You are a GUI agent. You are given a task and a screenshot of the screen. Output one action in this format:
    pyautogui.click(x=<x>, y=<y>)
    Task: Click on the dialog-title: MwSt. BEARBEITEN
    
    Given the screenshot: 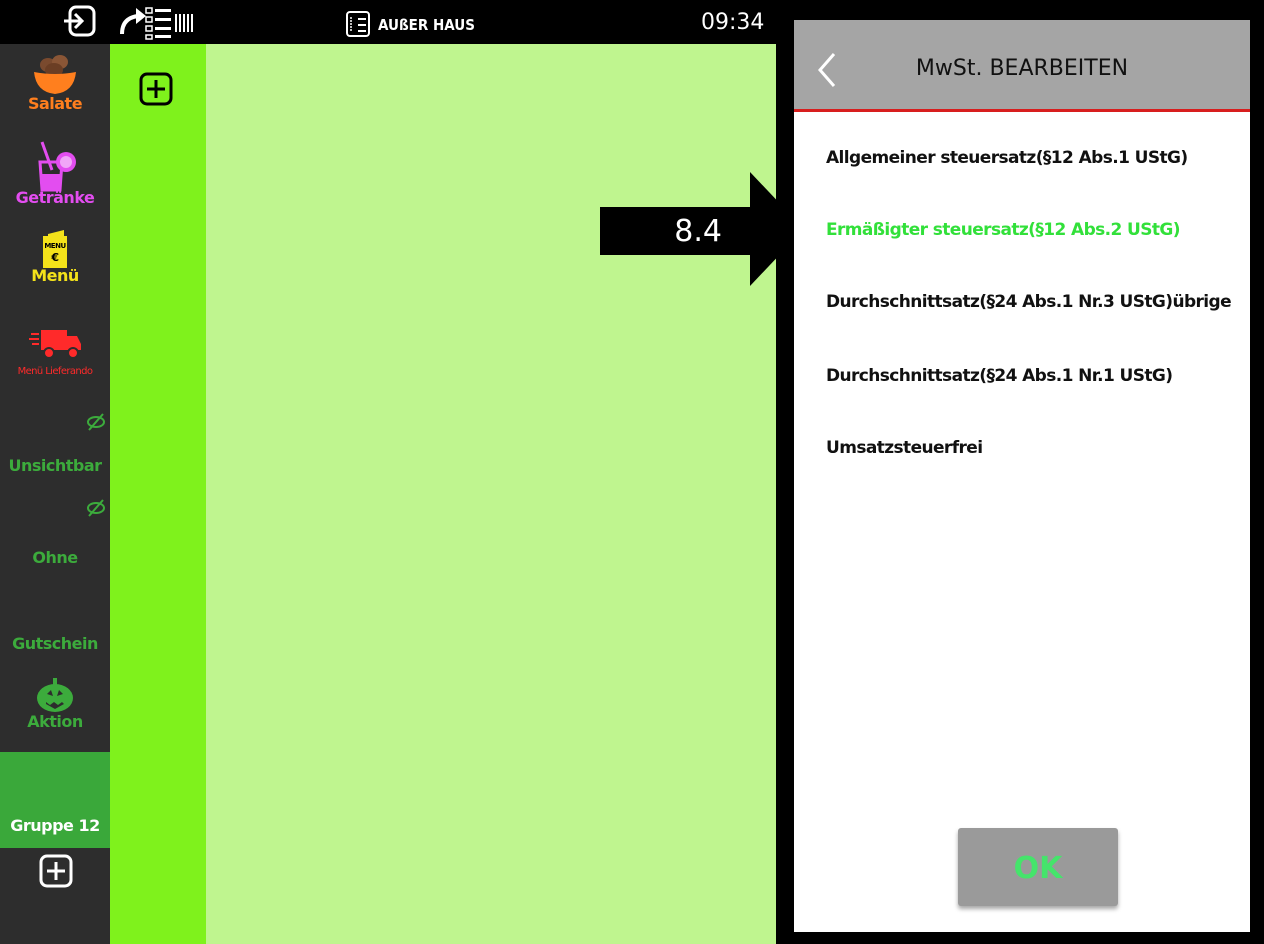 What is the action you would take?
    pyautogui.click(x=1022, y=68)
    